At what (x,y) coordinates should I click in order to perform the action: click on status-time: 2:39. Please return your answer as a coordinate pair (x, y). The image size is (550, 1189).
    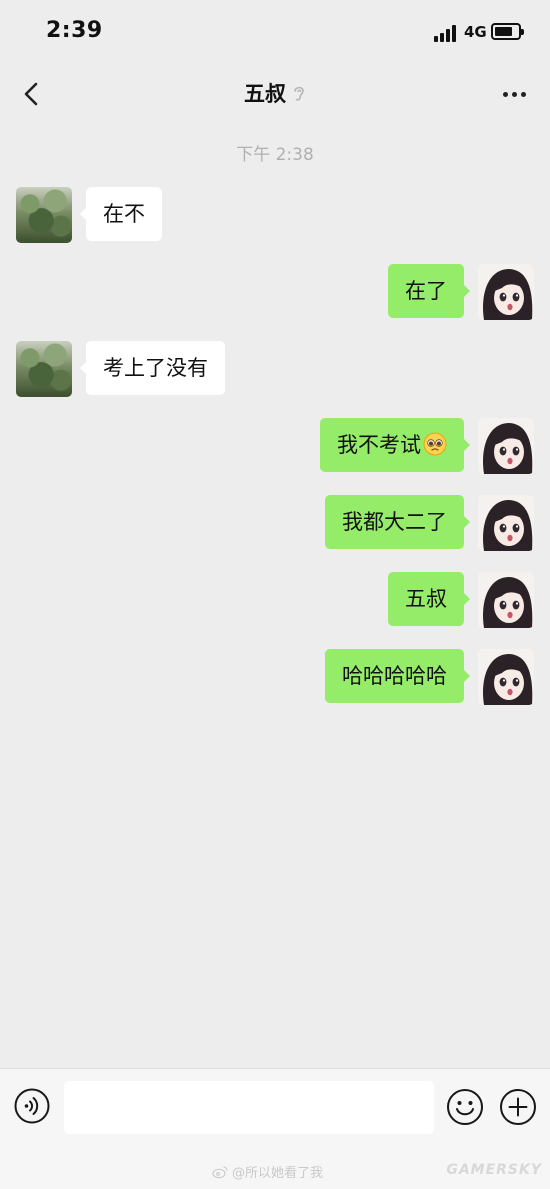
    Looking at the image, I should click on (74, 30).